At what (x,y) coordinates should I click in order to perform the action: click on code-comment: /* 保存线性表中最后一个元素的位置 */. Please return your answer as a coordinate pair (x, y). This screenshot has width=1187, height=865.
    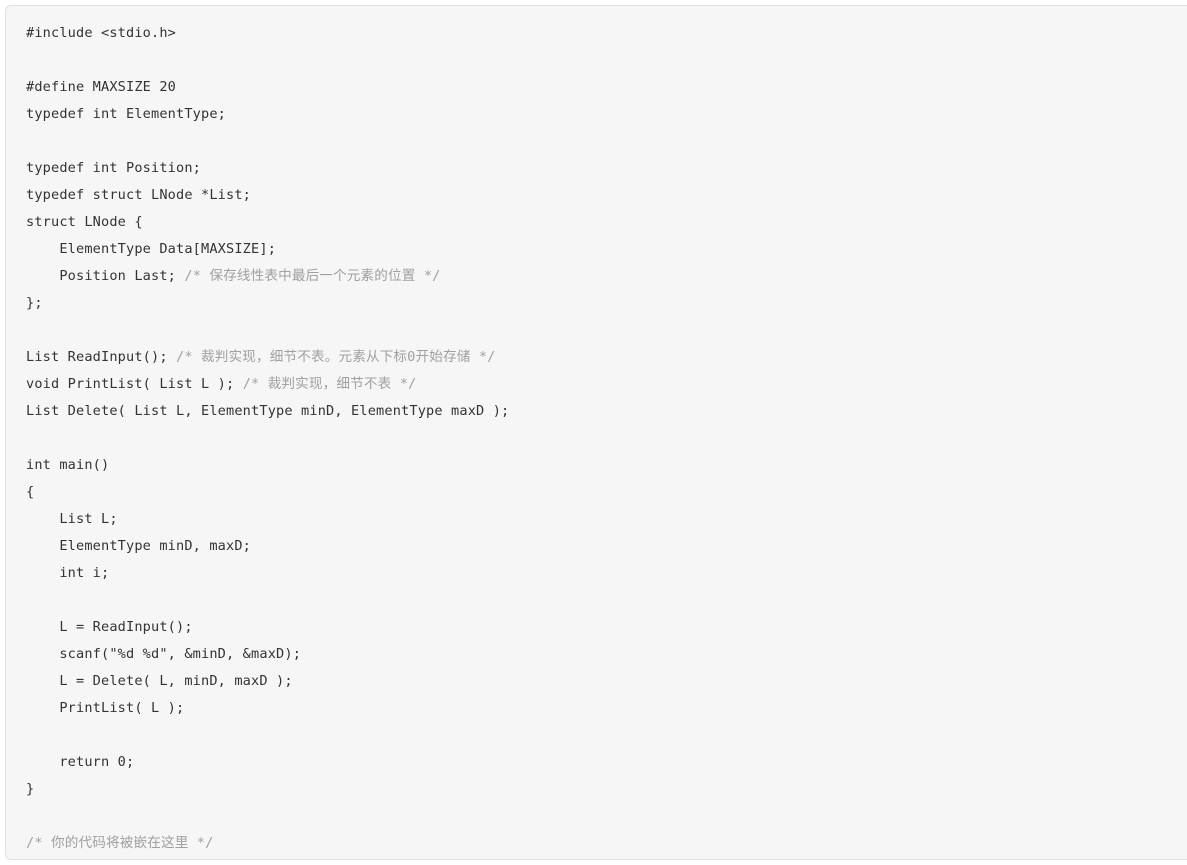
    Looking at the image, I should click on (312, 276).